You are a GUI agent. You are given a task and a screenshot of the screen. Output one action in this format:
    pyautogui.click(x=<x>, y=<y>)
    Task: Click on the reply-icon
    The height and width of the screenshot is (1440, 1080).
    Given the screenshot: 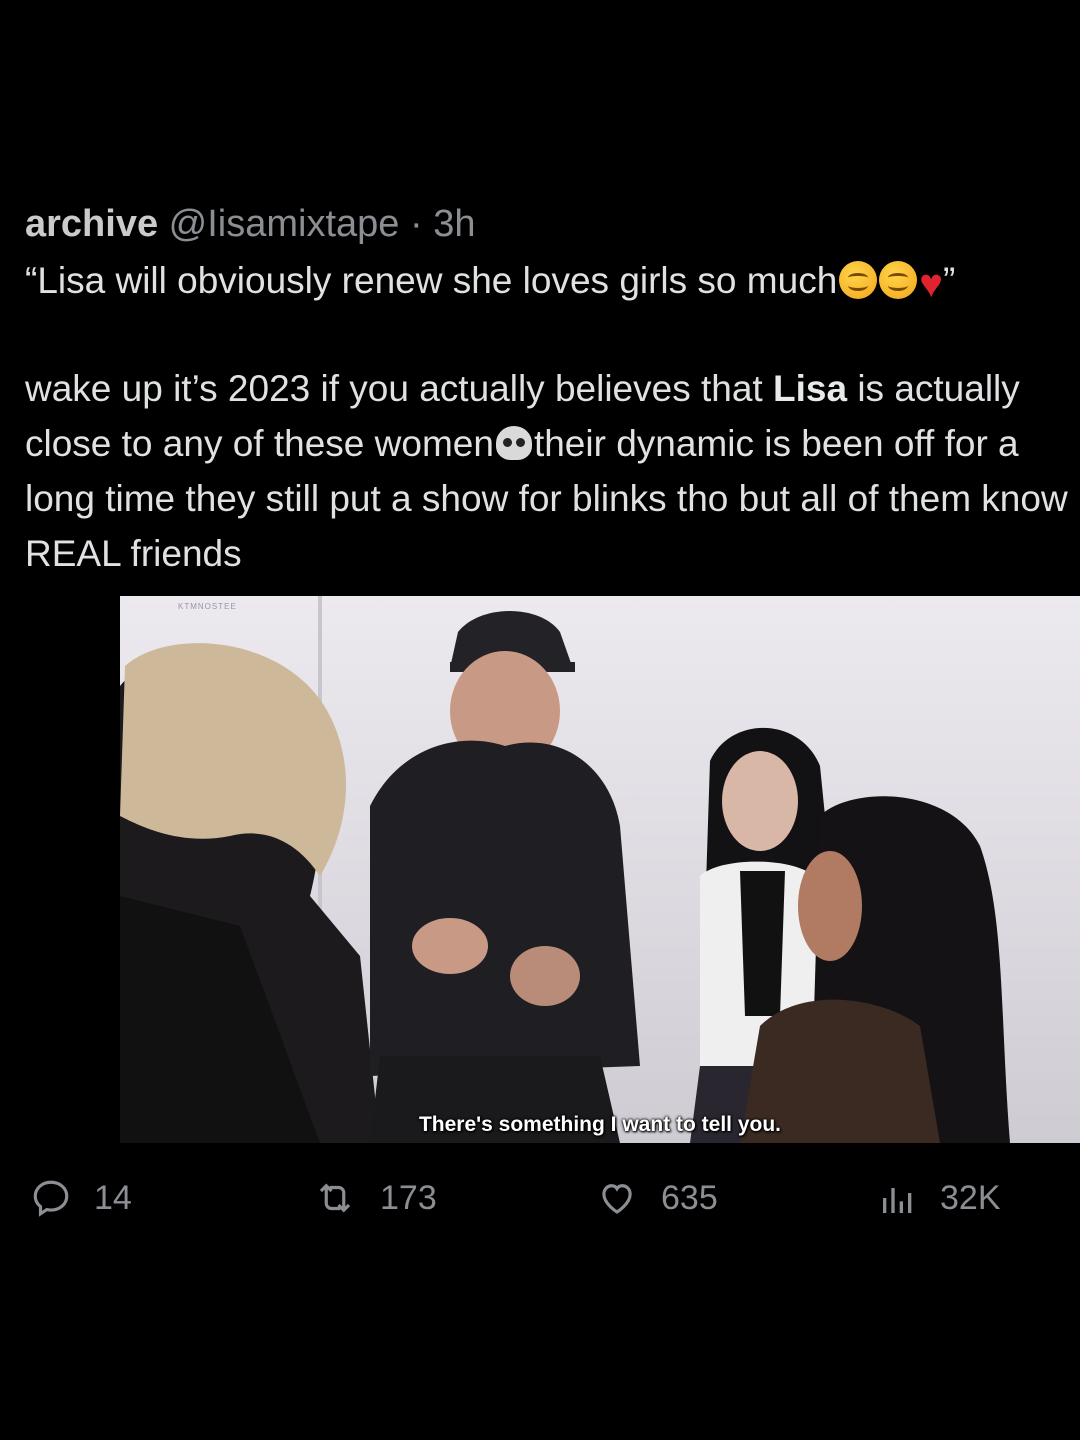 What is the action you would take?
    pyautogui.click(x=51, y=1198)
    